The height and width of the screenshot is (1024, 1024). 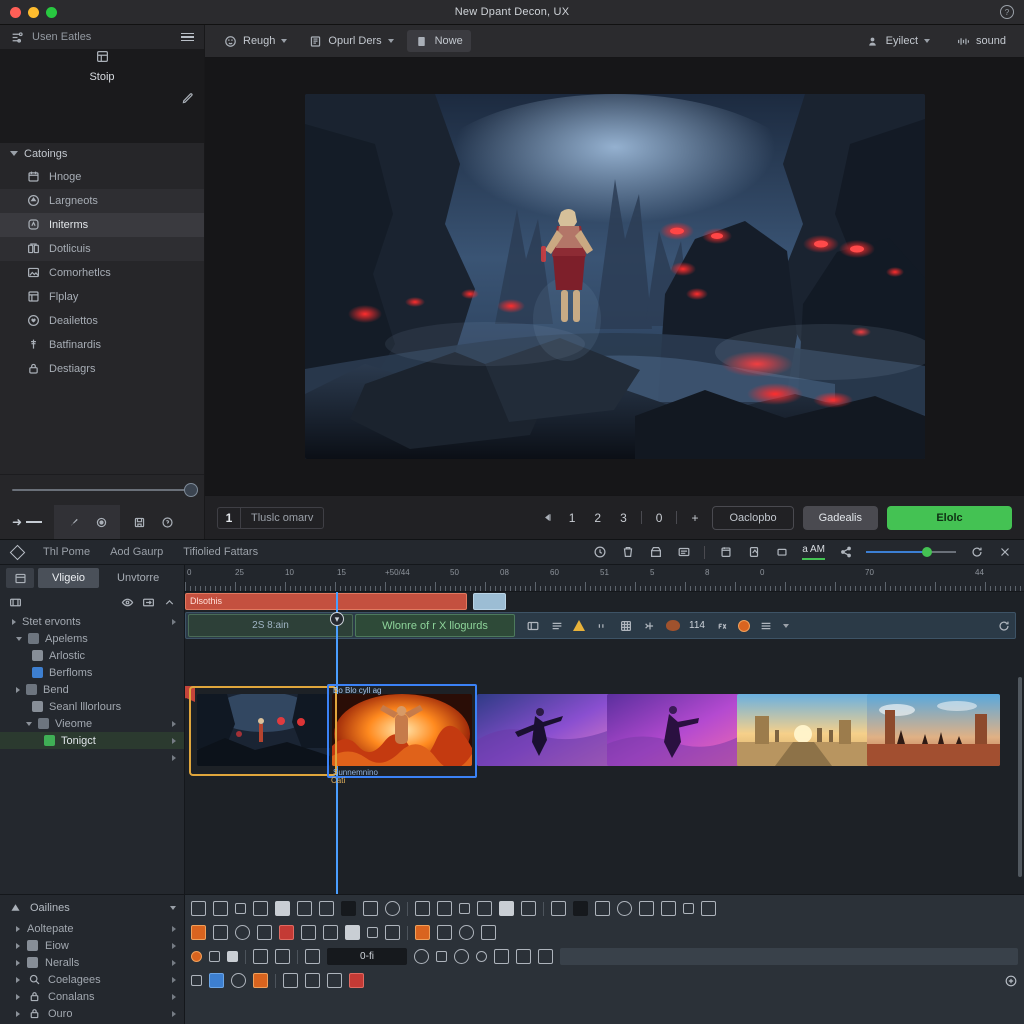 I want to click on sidebar-item-dotlicuis: Dotlicuis, so click(x=102, y=248).